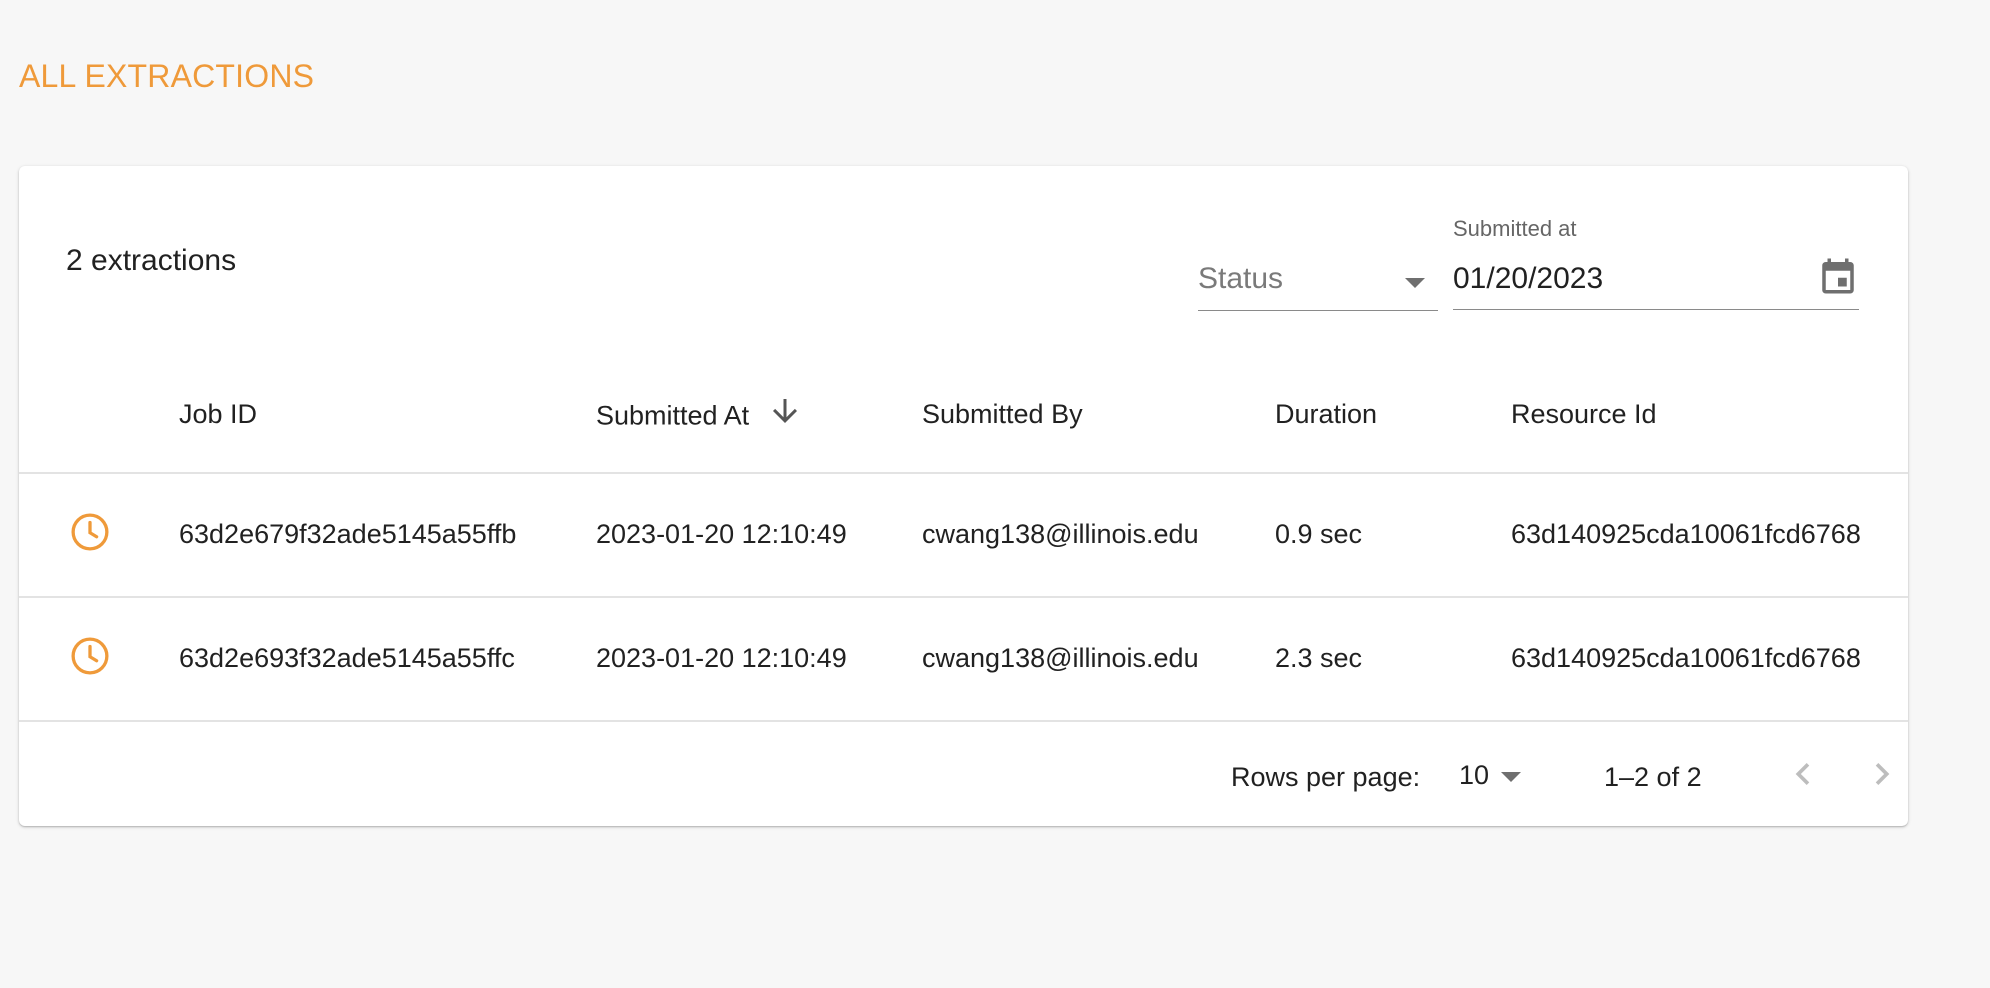 This screenshot has width=1990, height=988. Describe the element at coordinates (218, 414) in the screenshot. I see `column-header-job-id: Job ID` at that location.